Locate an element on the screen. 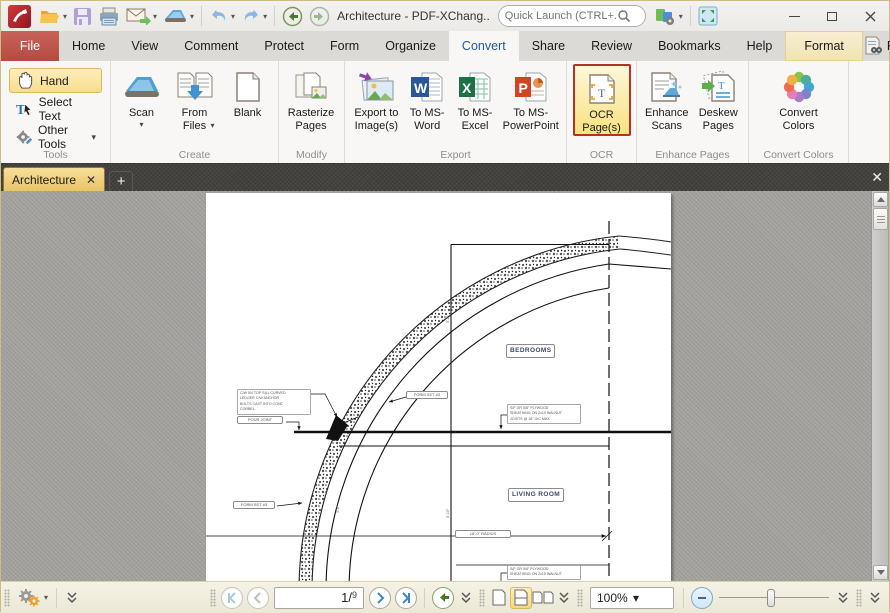 The width and height of the screenshot is (890, 613). tab-file: File is located at coordinates (30, 46).